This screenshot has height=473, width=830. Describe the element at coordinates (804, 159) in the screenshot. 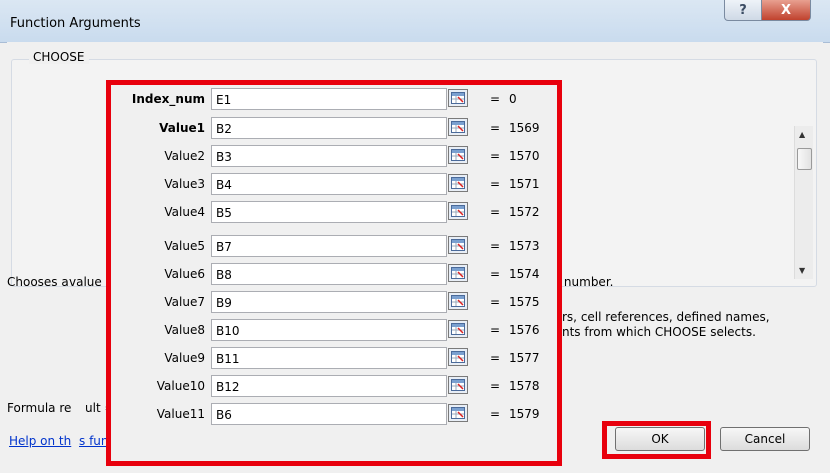

I see `scroll-thumb` at that location.